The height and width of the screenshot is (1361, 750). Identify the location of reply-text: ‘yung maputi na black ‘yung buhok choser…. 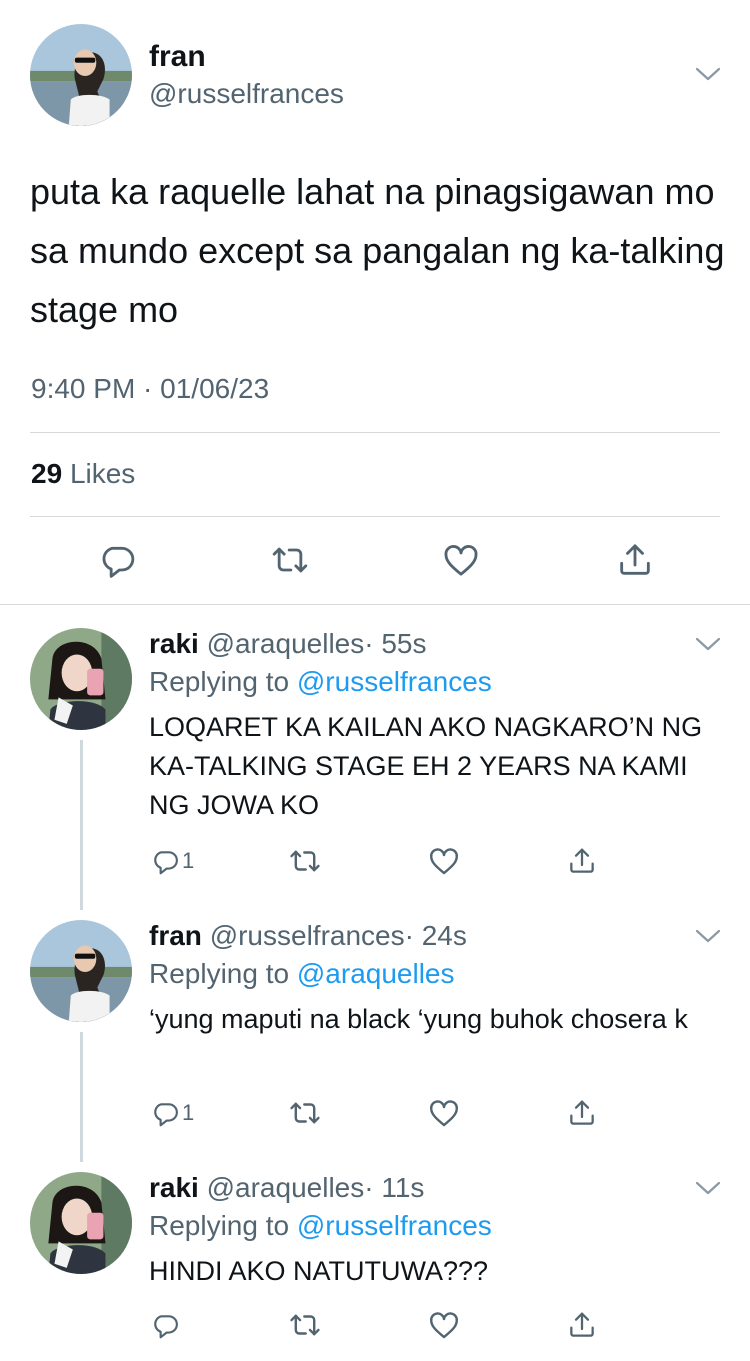
(418, 1019).